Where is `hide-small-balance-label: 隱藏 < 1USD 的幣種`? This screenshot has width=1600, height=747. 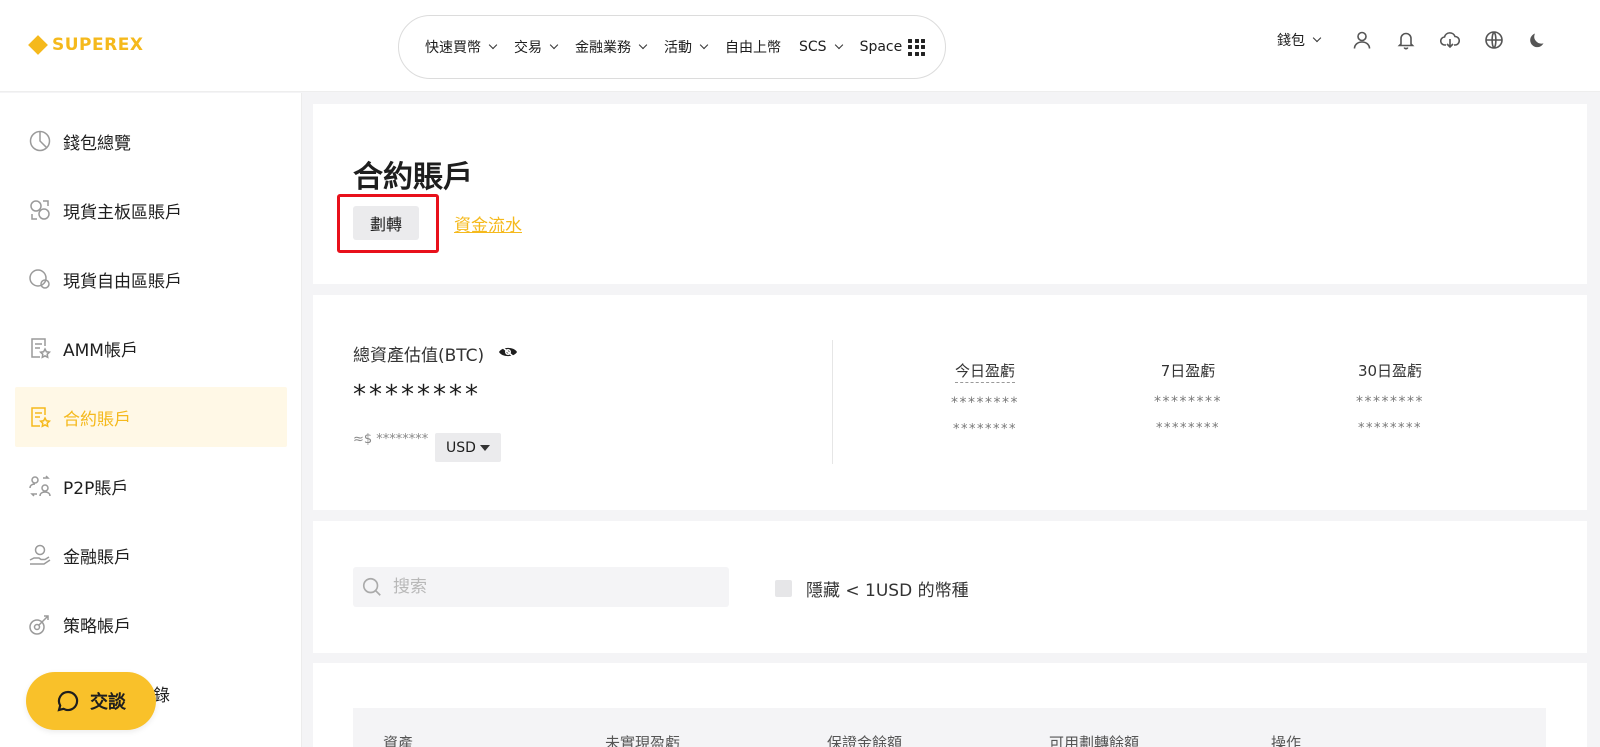 hide-small-balance-label: 隱藏 < 1USD 的幣種 is located at coordinates (887, 591).